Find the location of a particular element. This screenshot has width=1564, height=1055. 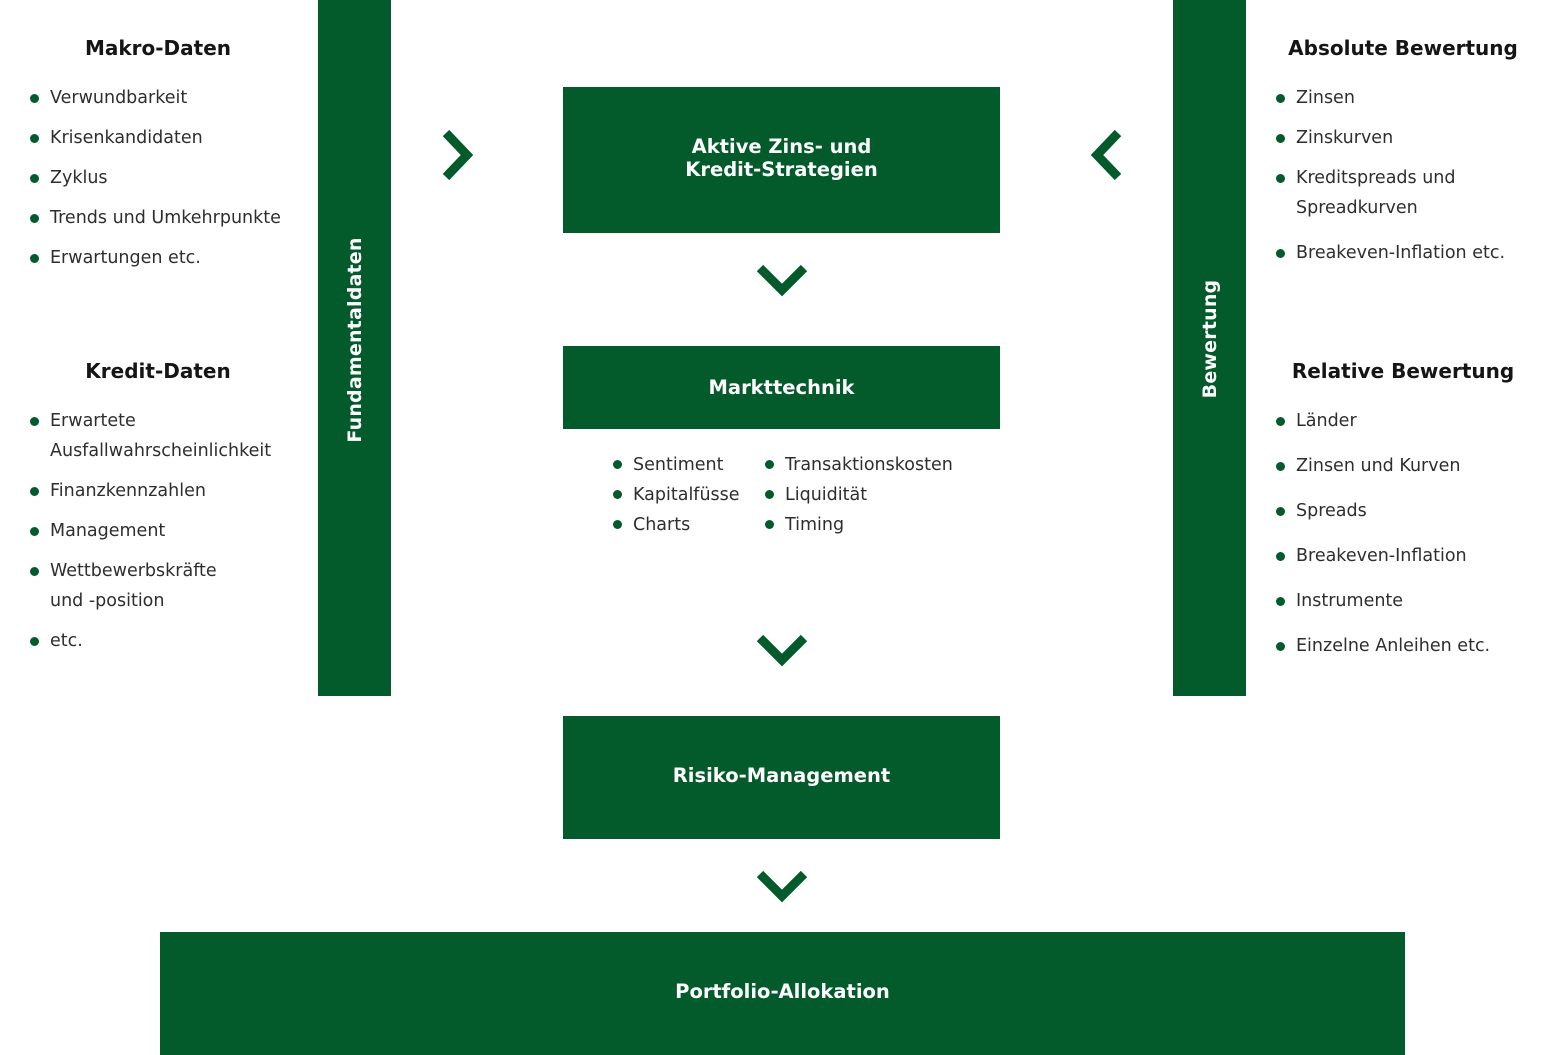

list-item: Sentiment is located at coordinates (676, 465).